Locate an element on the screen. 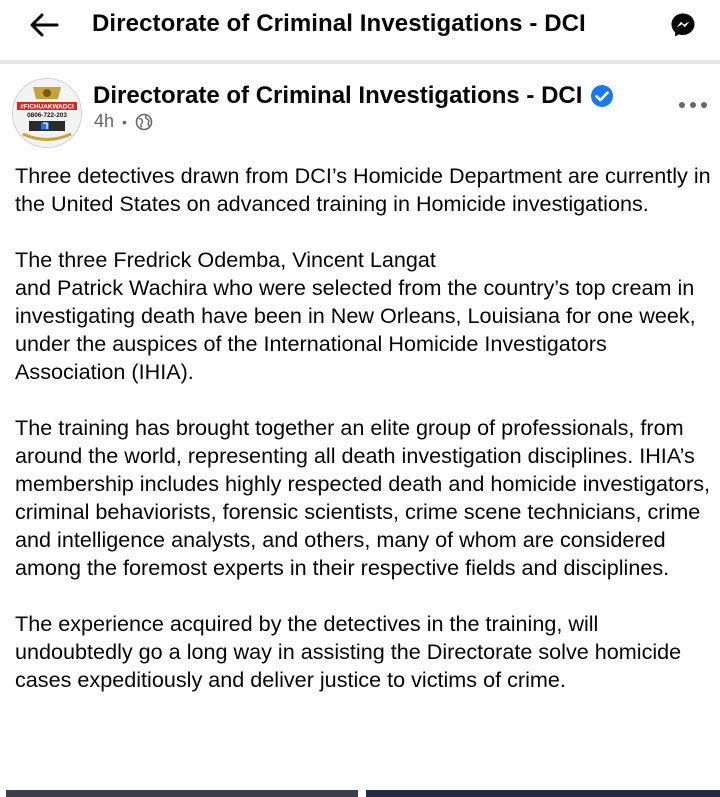  more-options-button is located at coordinates (693, 105).